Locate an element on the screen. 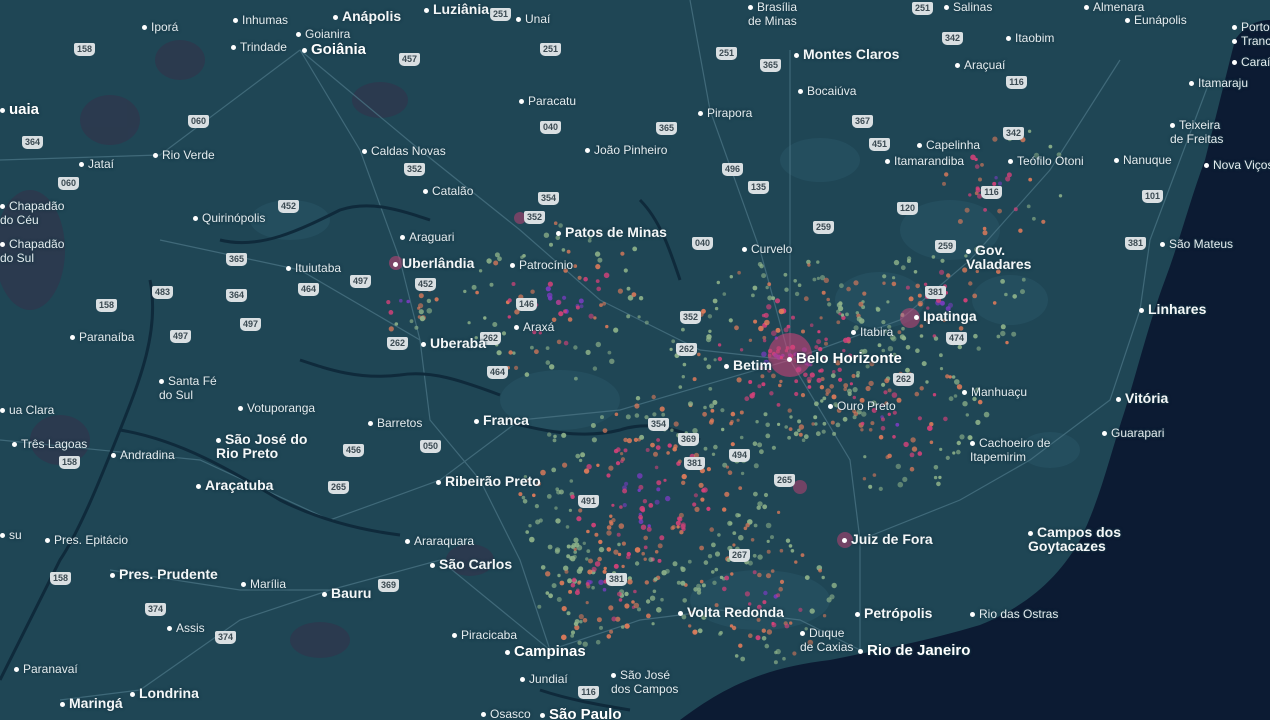 The height and width of the screenshot is (720, 1270). city-label: Inhumas is located at coordinates (260, 20).